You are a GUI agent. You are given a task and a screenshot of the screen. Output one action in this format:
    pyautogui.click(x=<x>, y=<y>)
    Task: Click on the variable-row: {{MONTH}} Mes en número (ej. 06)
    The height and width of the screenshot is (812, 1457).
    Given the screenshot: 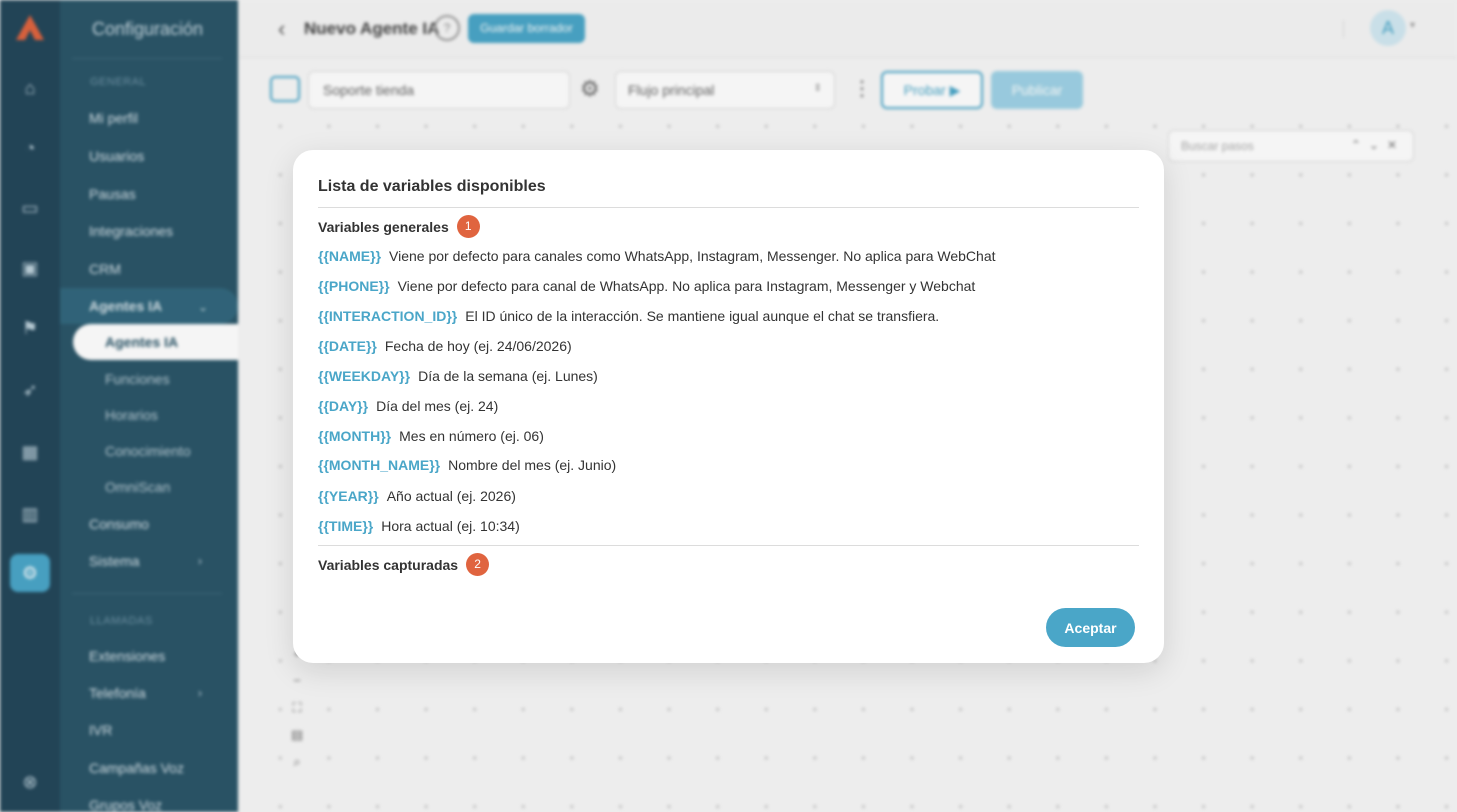 What is the action you would take?
    pyautogui.click(x=431, y=436)
    